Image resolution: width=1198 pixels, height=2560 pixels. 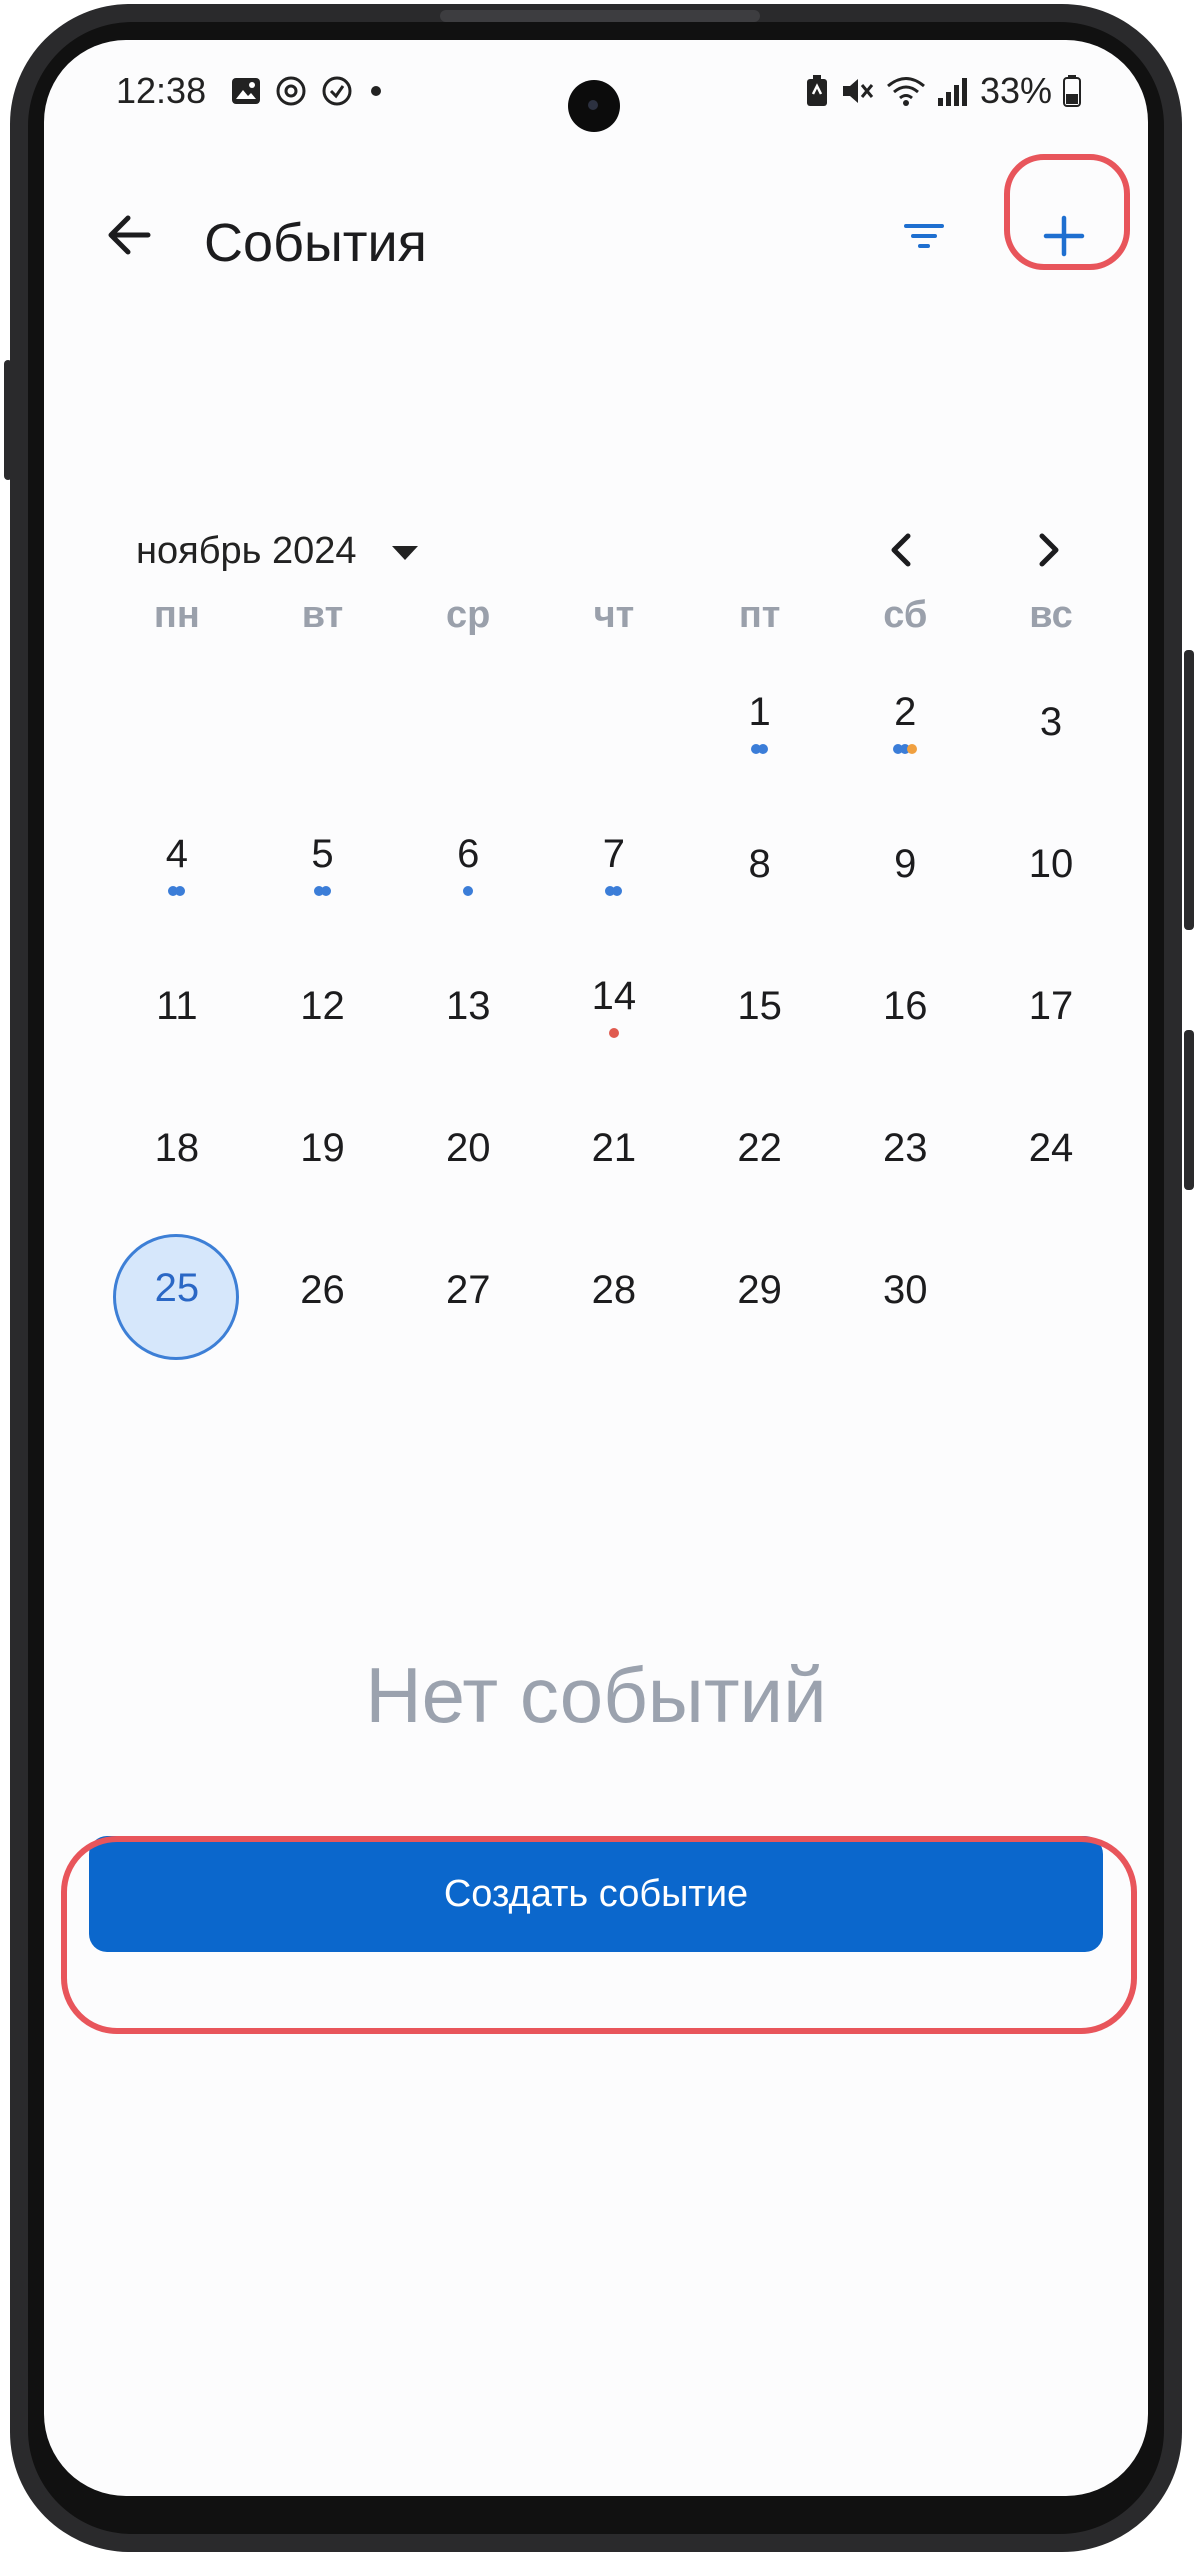 What do you see at coordinates (952, 92) in the screenshot?
I see `signal-icon` at bounding box center [952, 92].